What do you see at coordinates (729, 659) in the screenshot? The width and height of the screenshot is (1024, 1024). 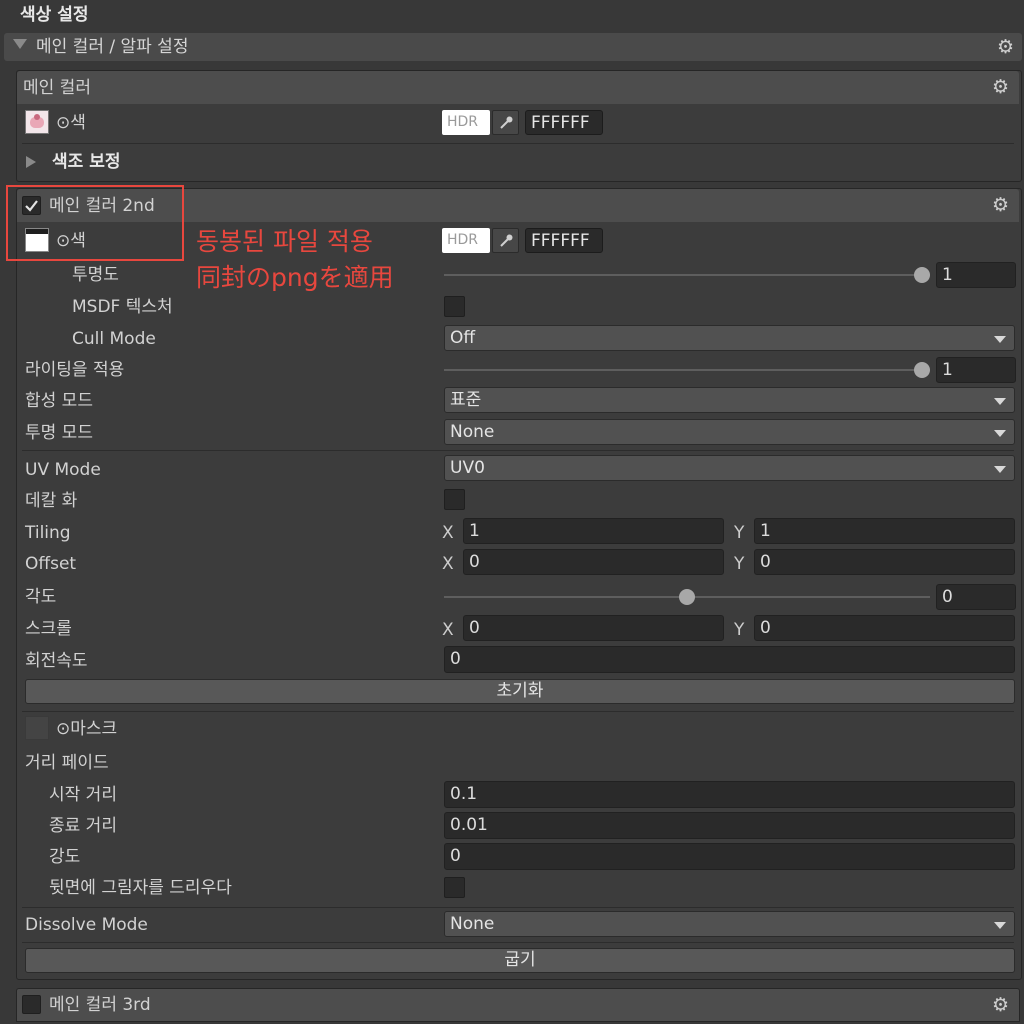 I see `rotation-speed-field: 0` at bounding box center [729, 659].